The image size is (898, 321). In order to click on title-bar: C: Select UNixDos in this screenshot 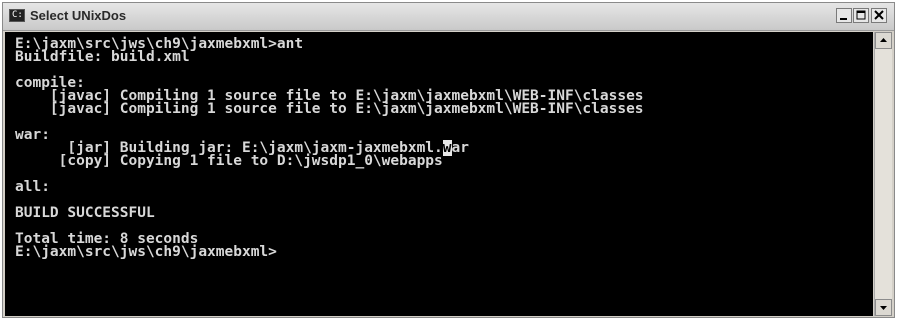, I will do `click(448, 17)`.